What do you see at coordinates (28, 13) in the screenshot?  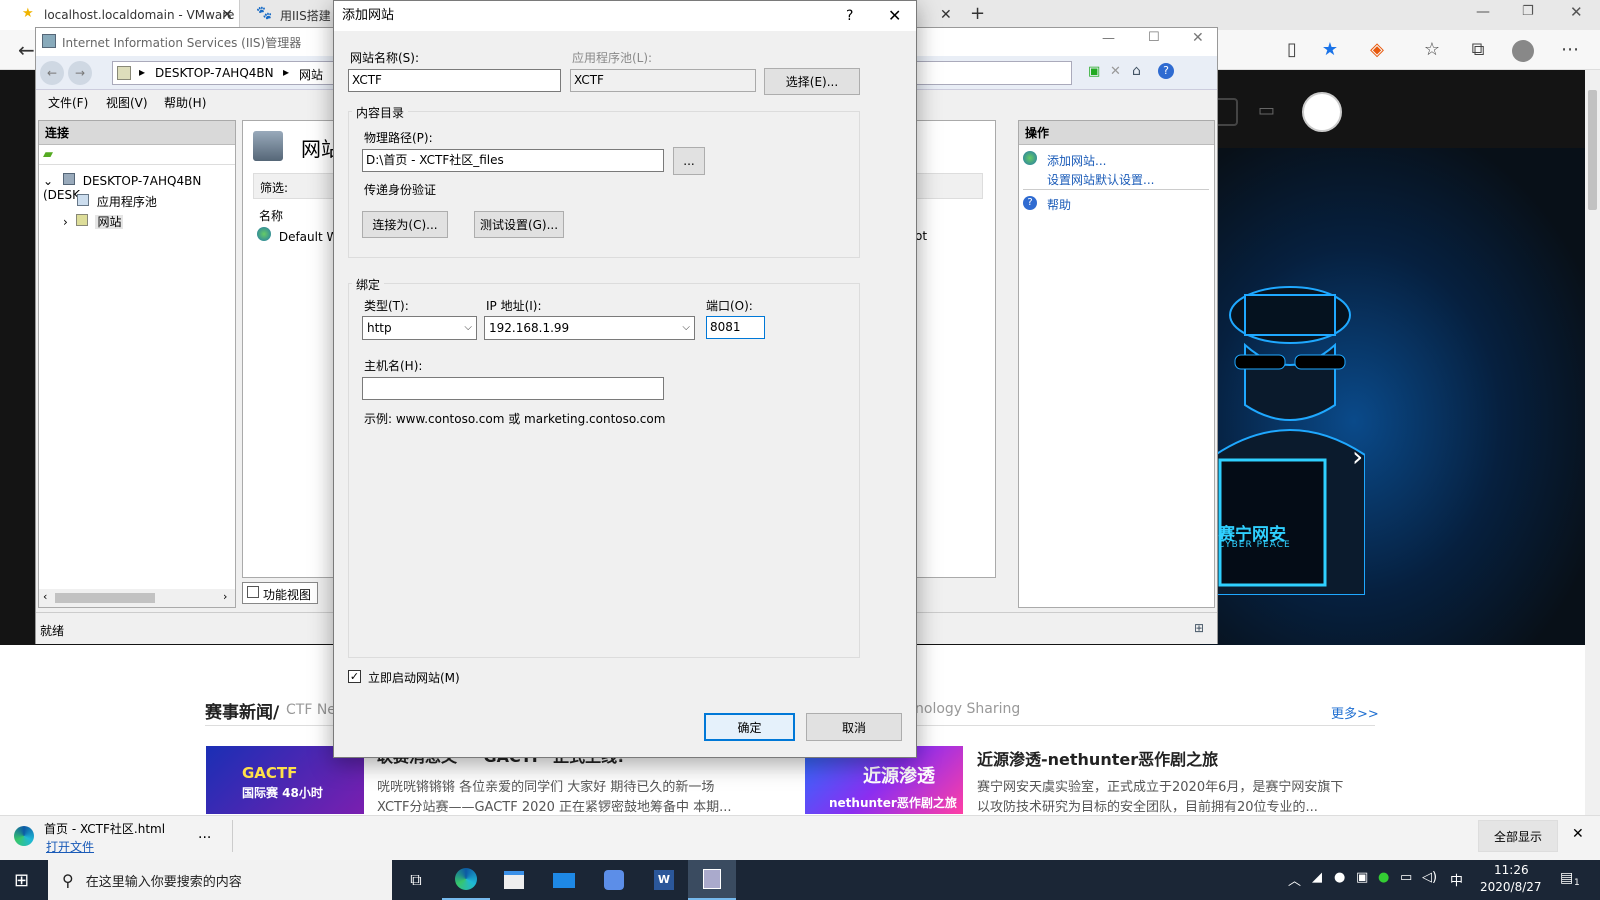 I see `vmware-icon: ★` at bounding box center [28, 13].